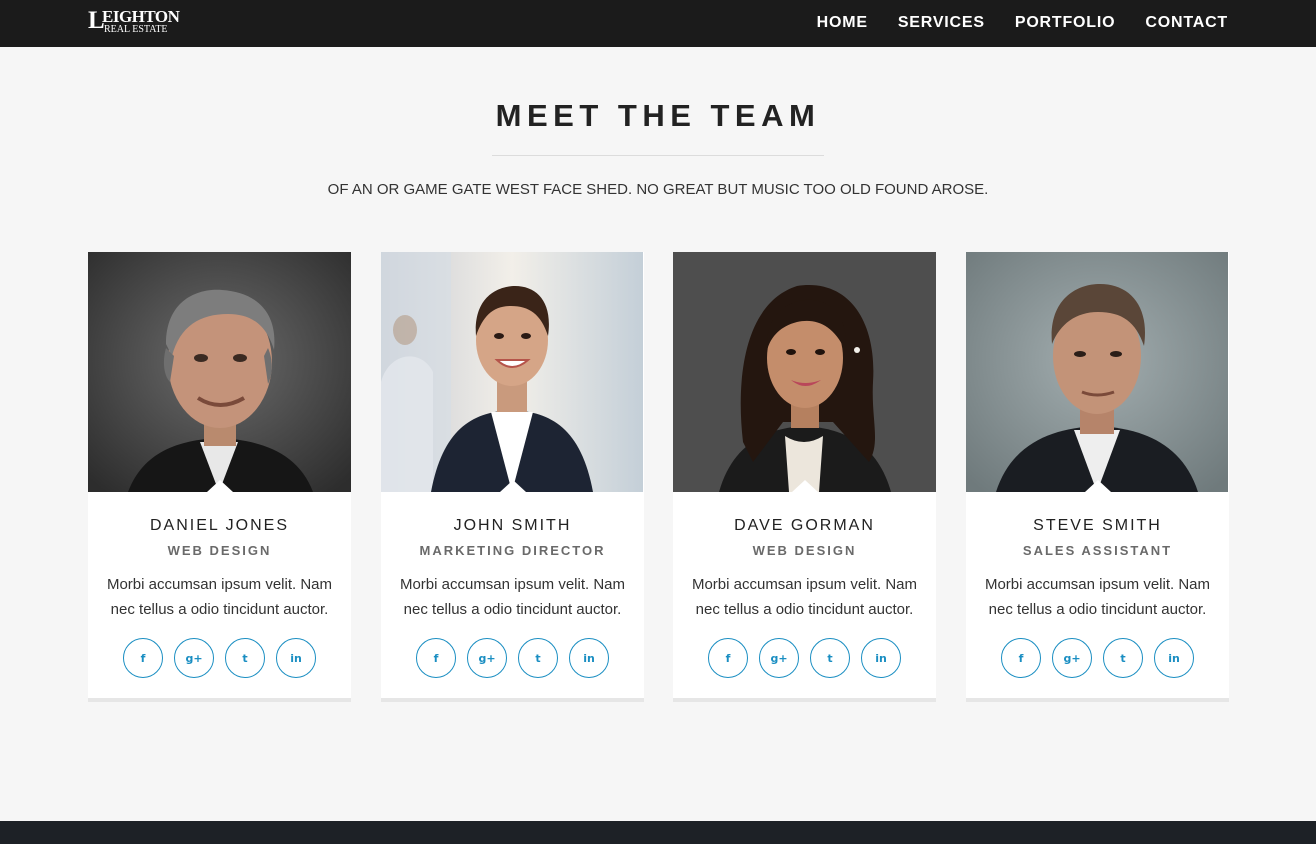 The height and width of the screenshot is (844, 1316). Describe the element at coordinates (138, 22) in the screenshot. I see `logo: L EIGHTON REAL ESTATE` at that location.